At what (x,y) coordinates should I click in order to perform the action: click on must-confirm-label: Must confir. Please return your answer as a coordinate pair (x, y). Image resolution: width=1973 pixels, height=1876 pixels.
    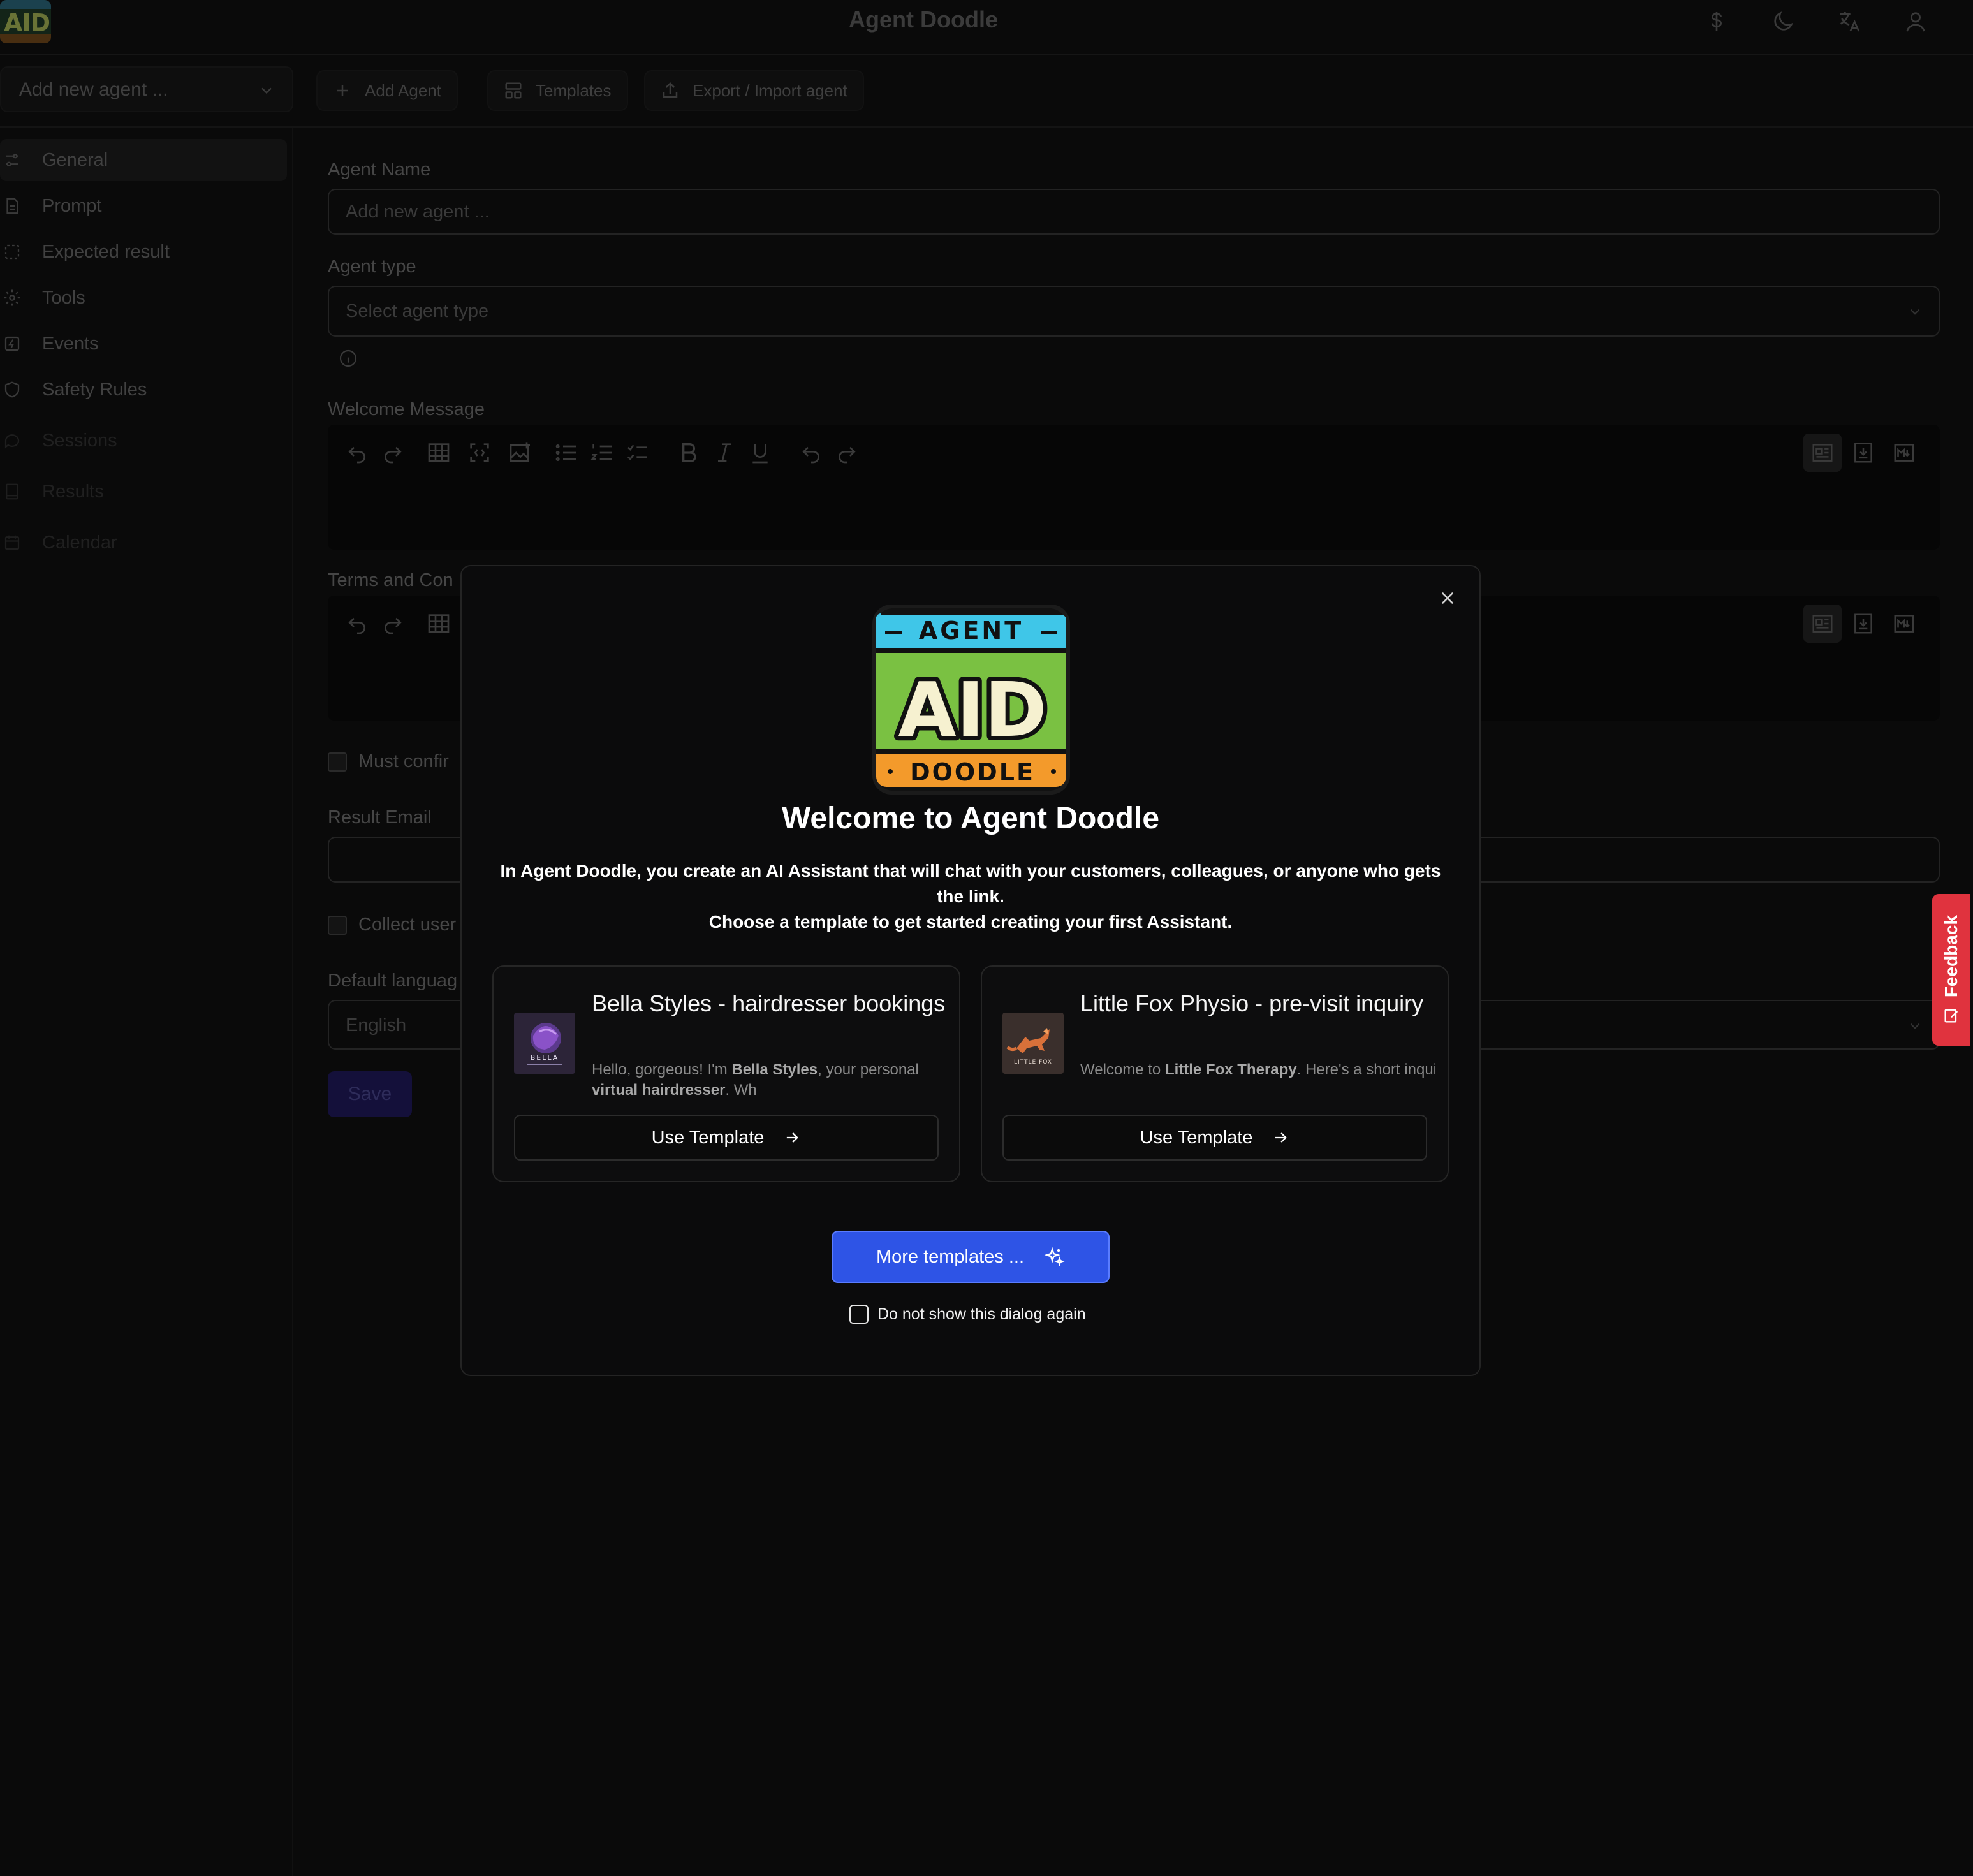
    Looking at the image, I should click on (403, 761).